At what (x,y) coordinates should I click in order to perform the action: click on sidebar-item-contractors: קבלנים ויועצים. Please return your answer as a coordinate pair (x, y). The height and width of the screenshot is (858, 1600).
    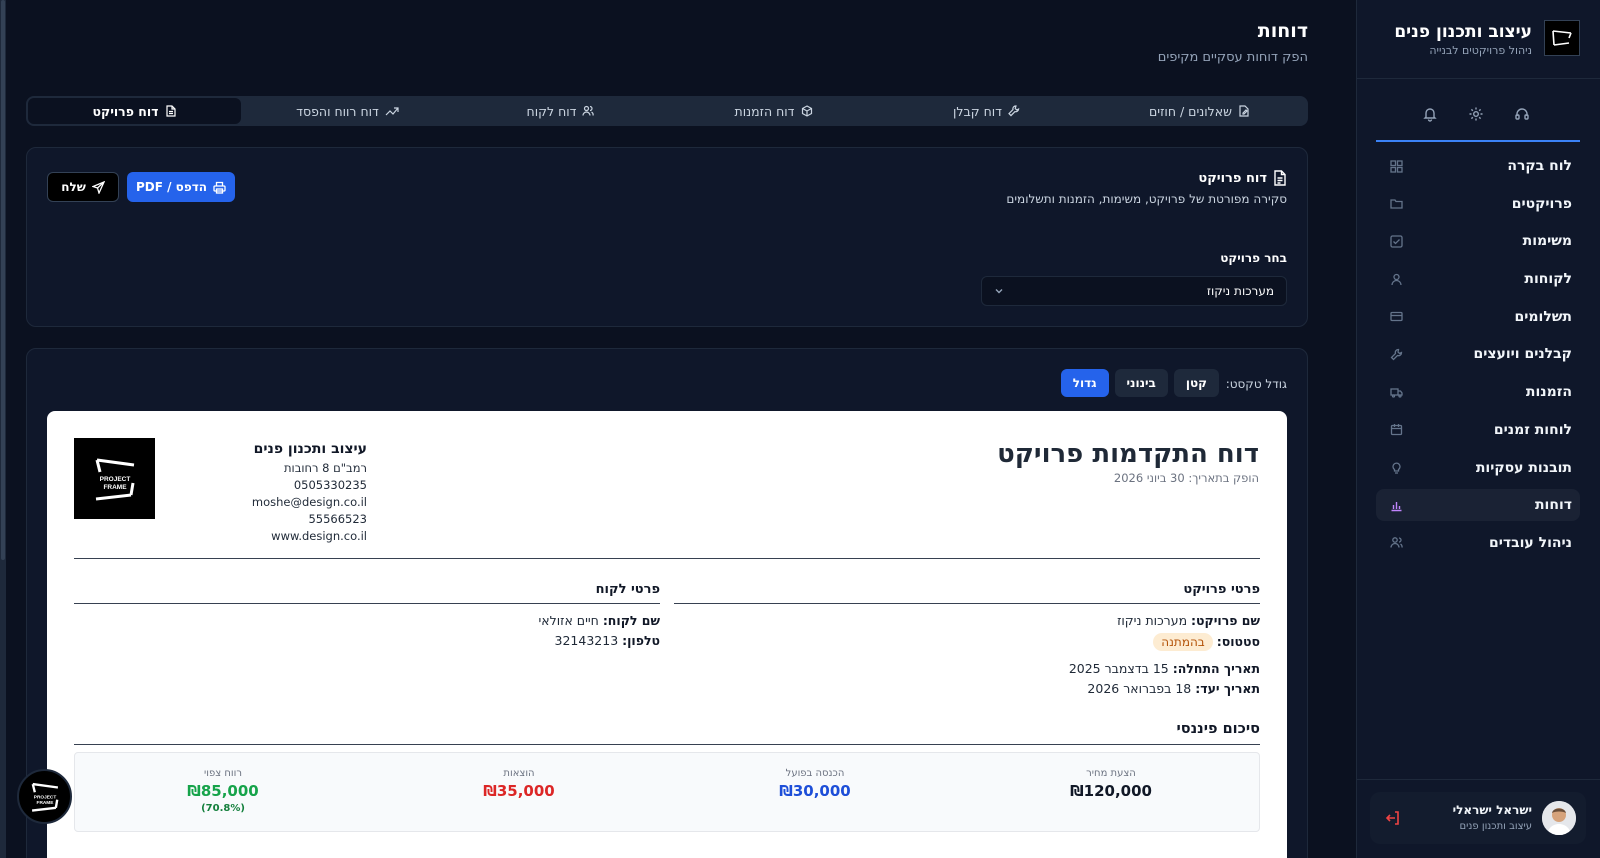
    Looking at the image, I should click on (1478, 354).